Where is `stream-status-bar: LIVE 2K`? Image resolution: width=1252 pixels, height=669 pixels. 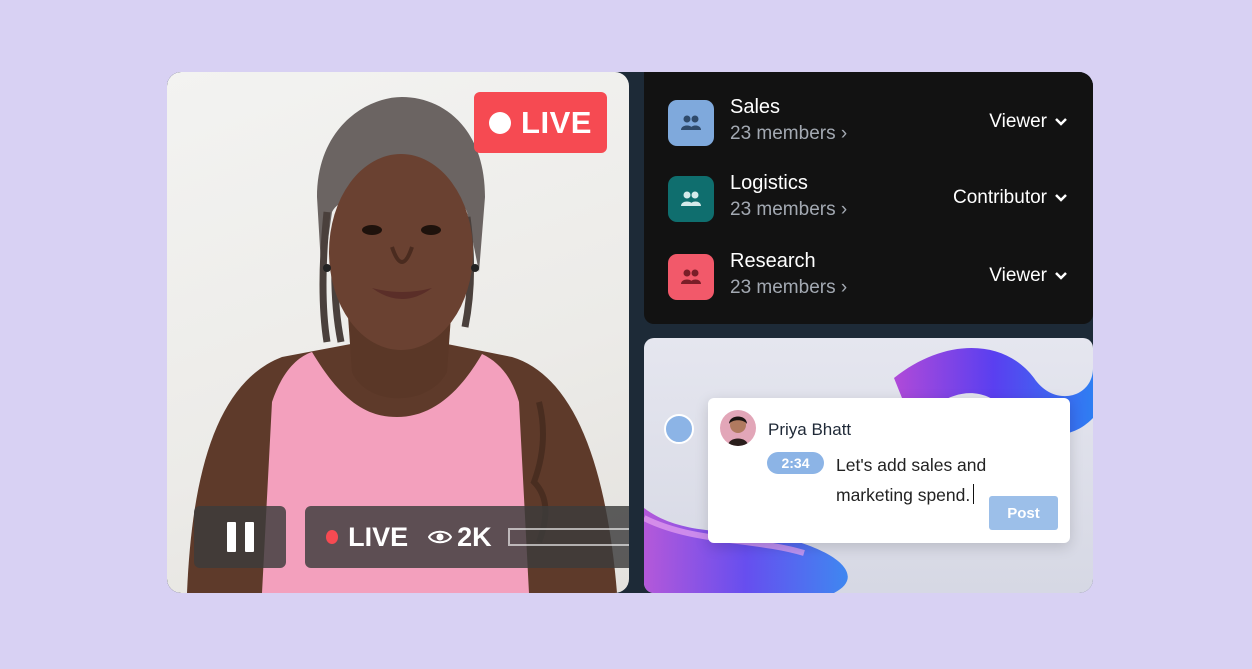 stream-status-bar: LIVE 2K is located at coordinates (467, 537).